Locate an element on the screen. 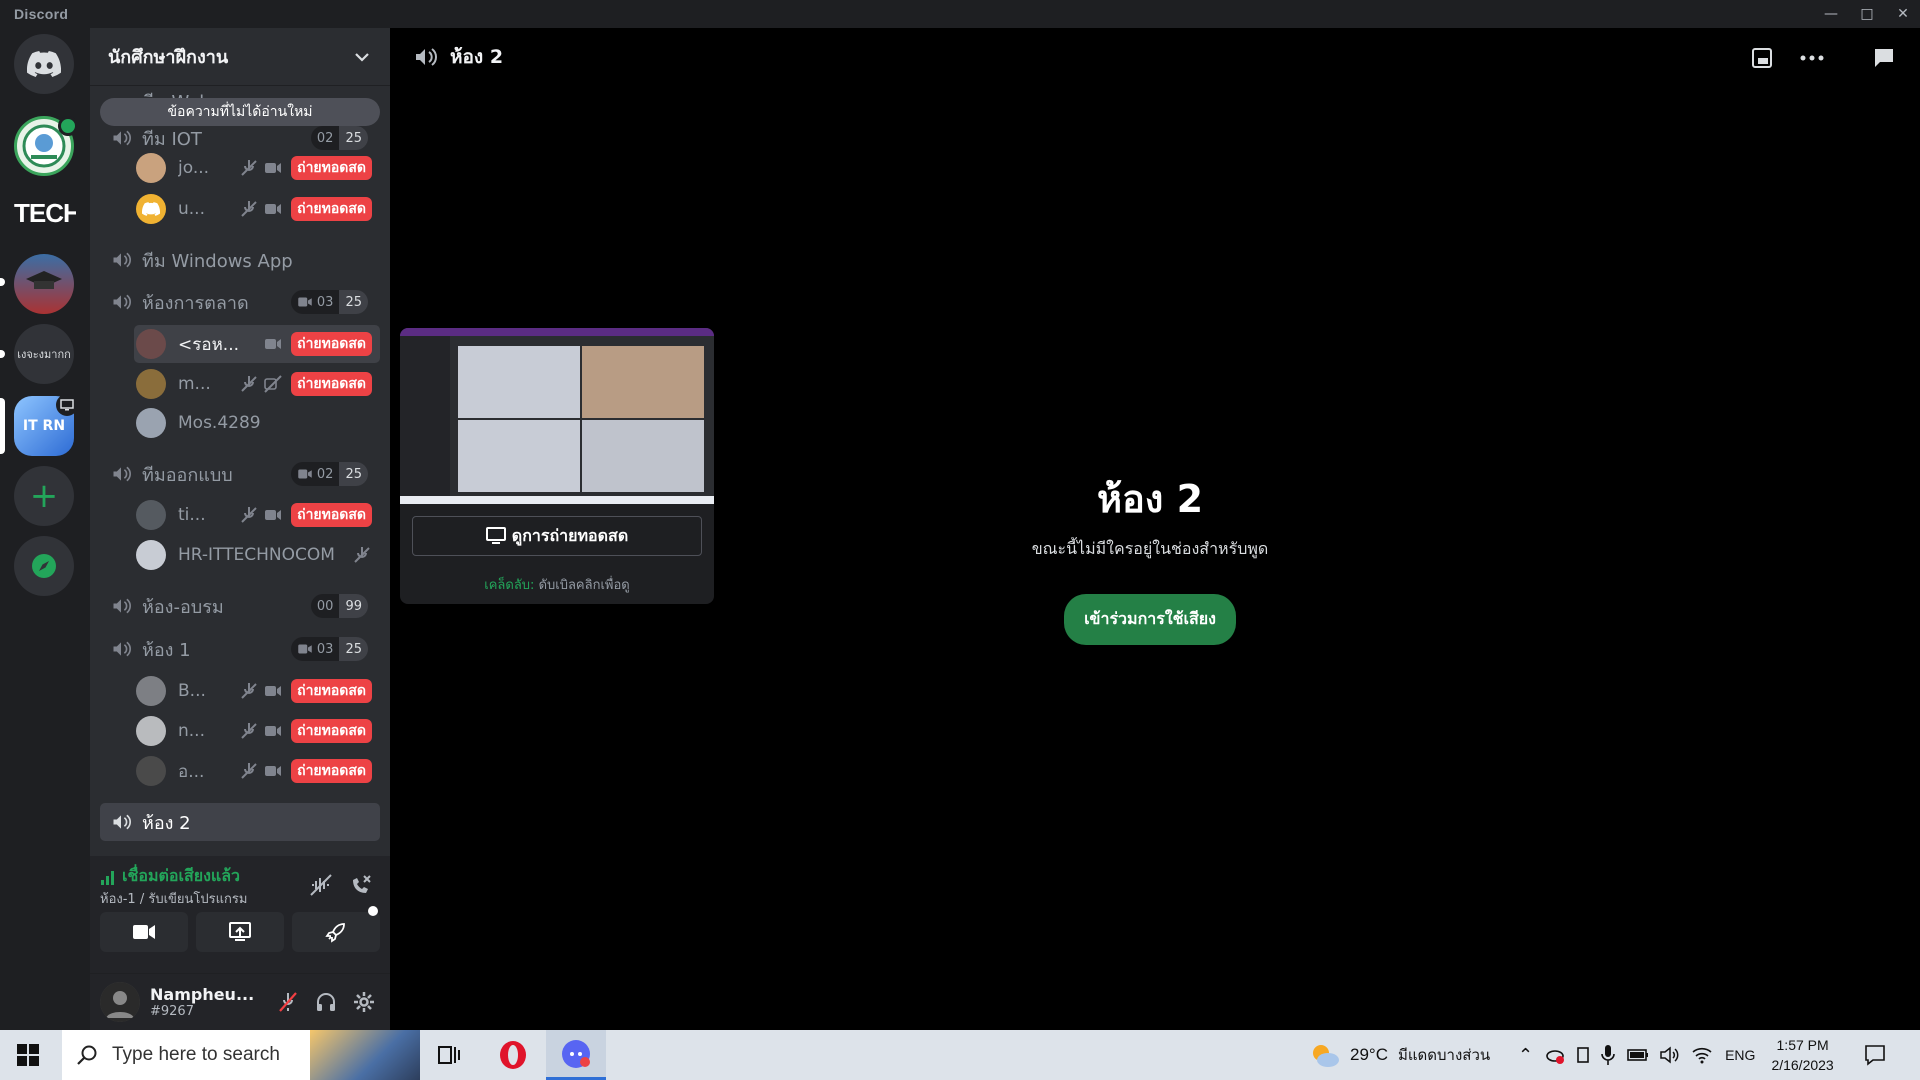 The width and height of the screenshot is (1920, 1080). server-techn: TECHN is located at coordinates (45, 218).